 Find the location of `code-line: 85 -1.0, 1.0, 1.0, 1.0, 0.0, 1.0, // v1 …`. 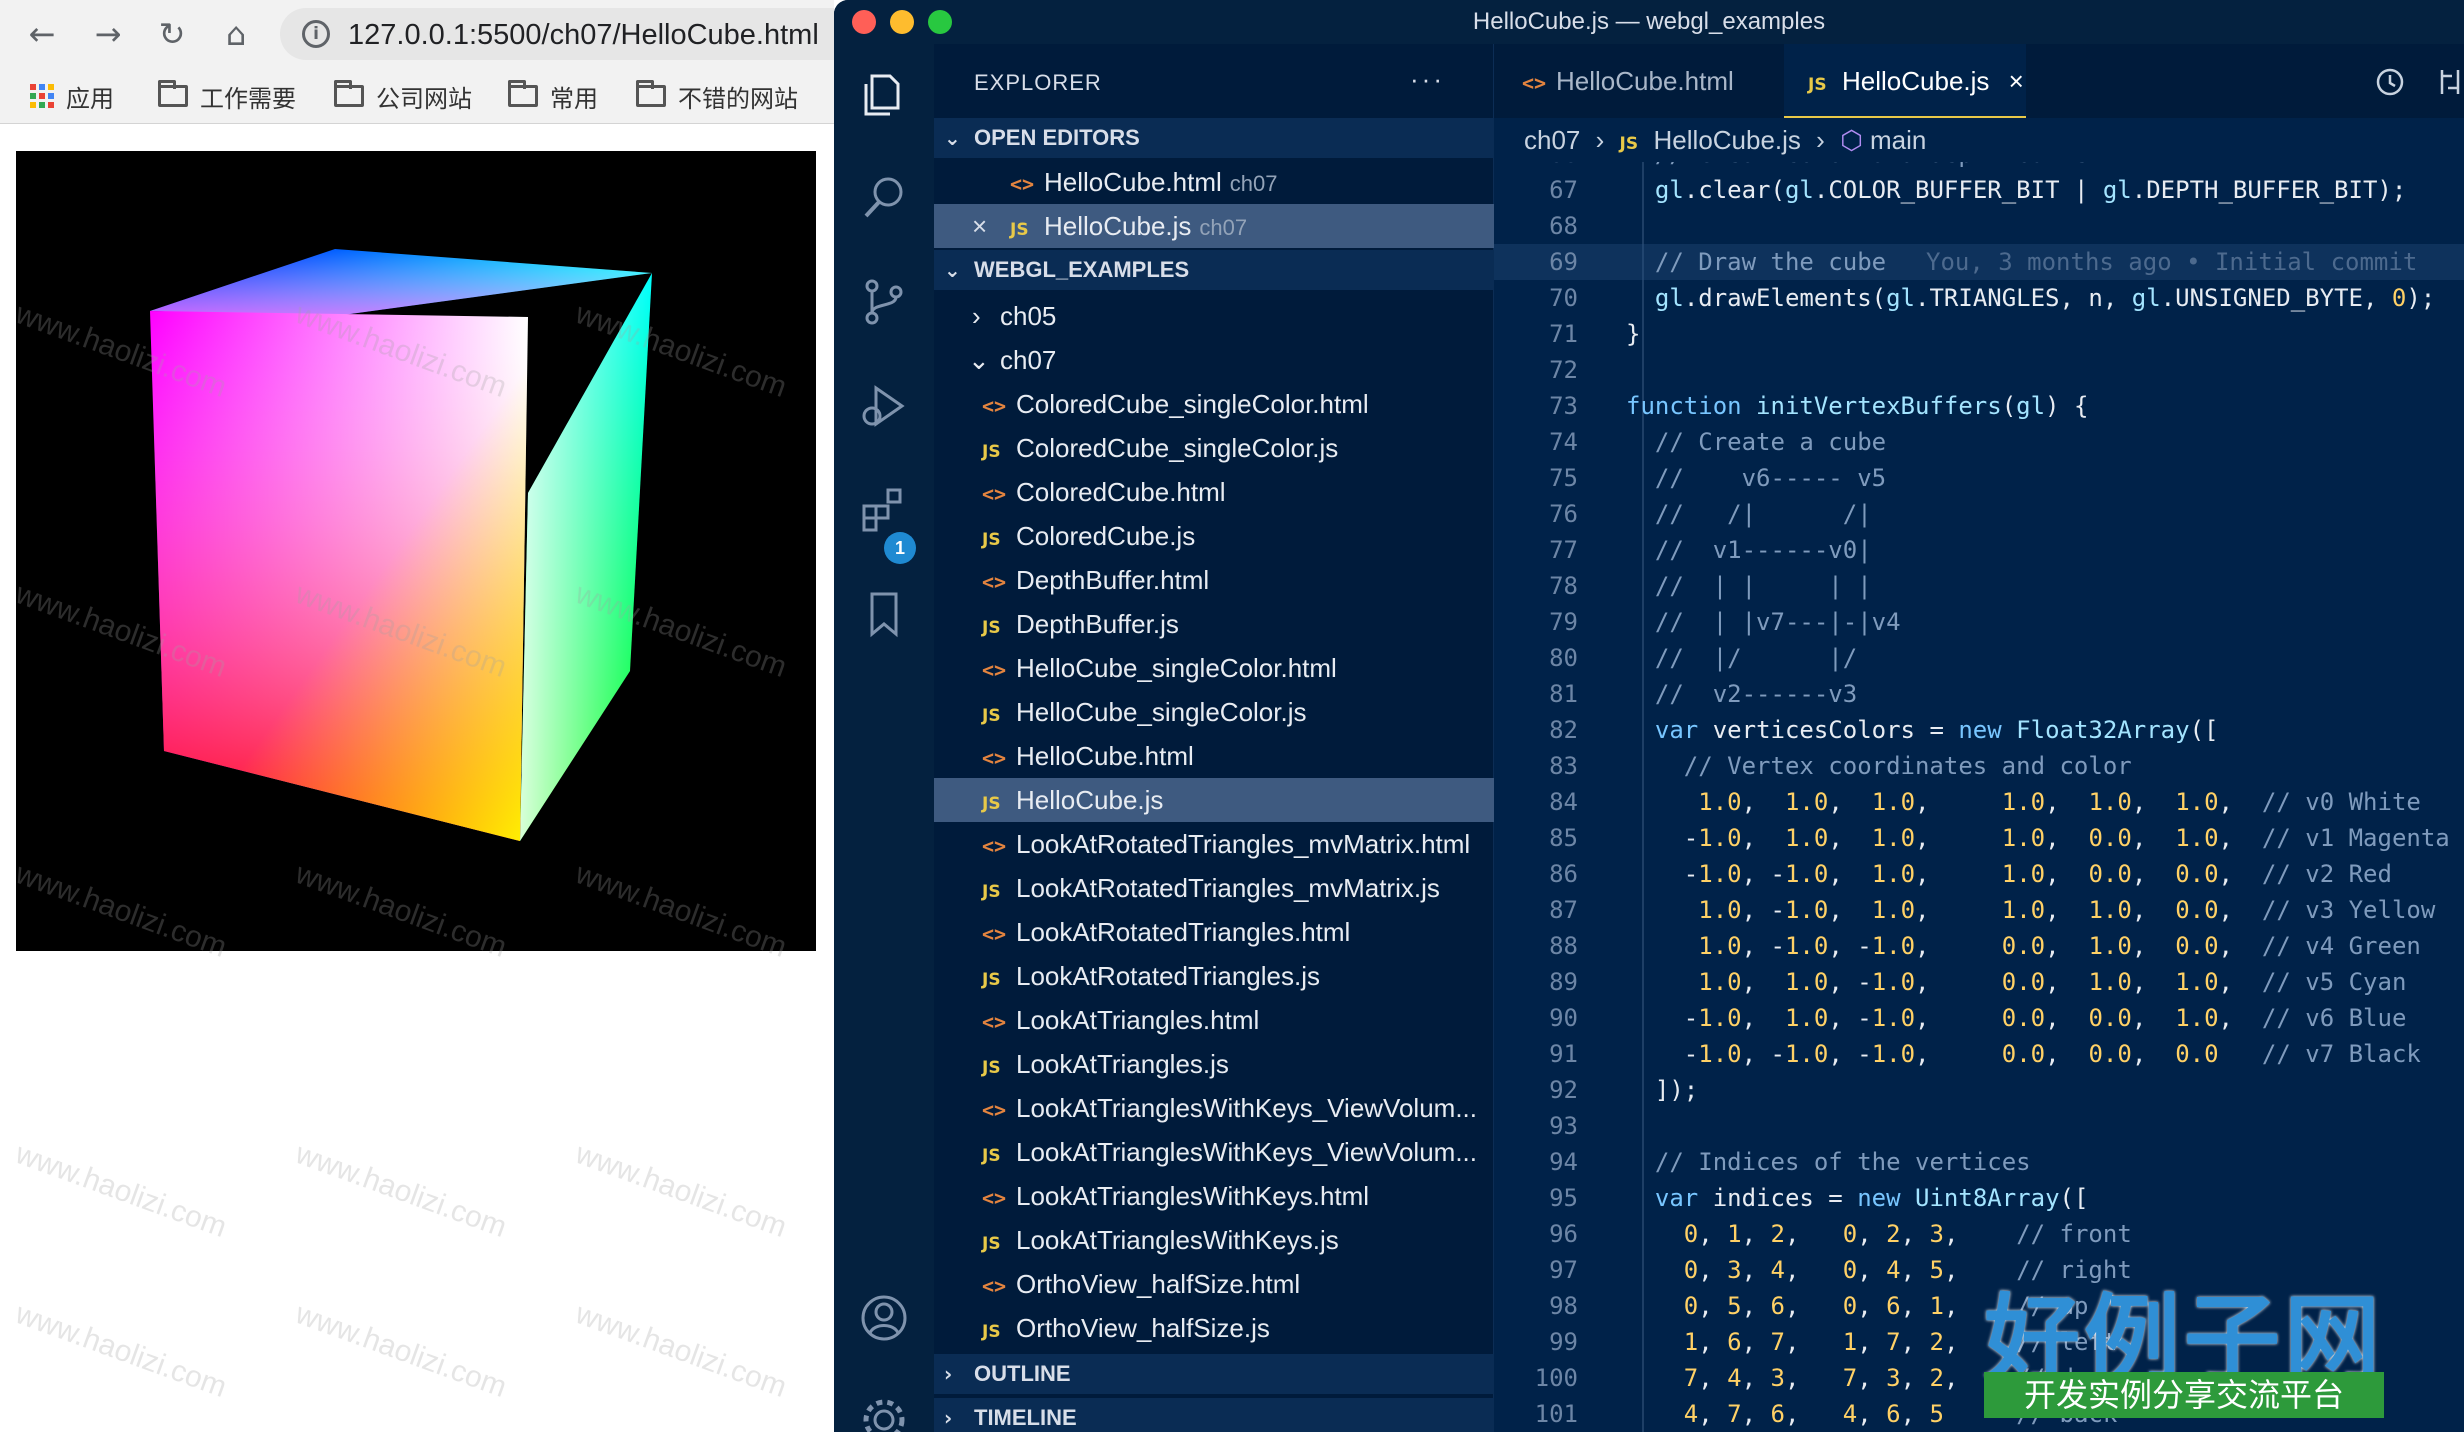

code-line: 85 -1.0, 1.0, 1.0, 1.0, 0.0, 1.0, // v1 … is located at coordinates (1979, 838).